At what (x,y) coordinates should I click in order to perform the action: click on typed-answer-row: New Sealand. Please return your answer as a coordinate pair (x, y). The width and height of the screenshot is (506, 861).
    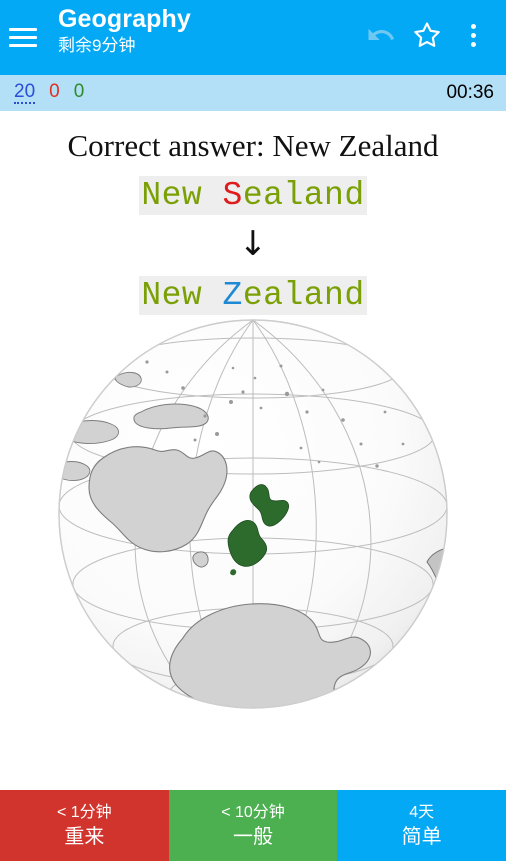
    Looking at the image, I should click on (253, 198).